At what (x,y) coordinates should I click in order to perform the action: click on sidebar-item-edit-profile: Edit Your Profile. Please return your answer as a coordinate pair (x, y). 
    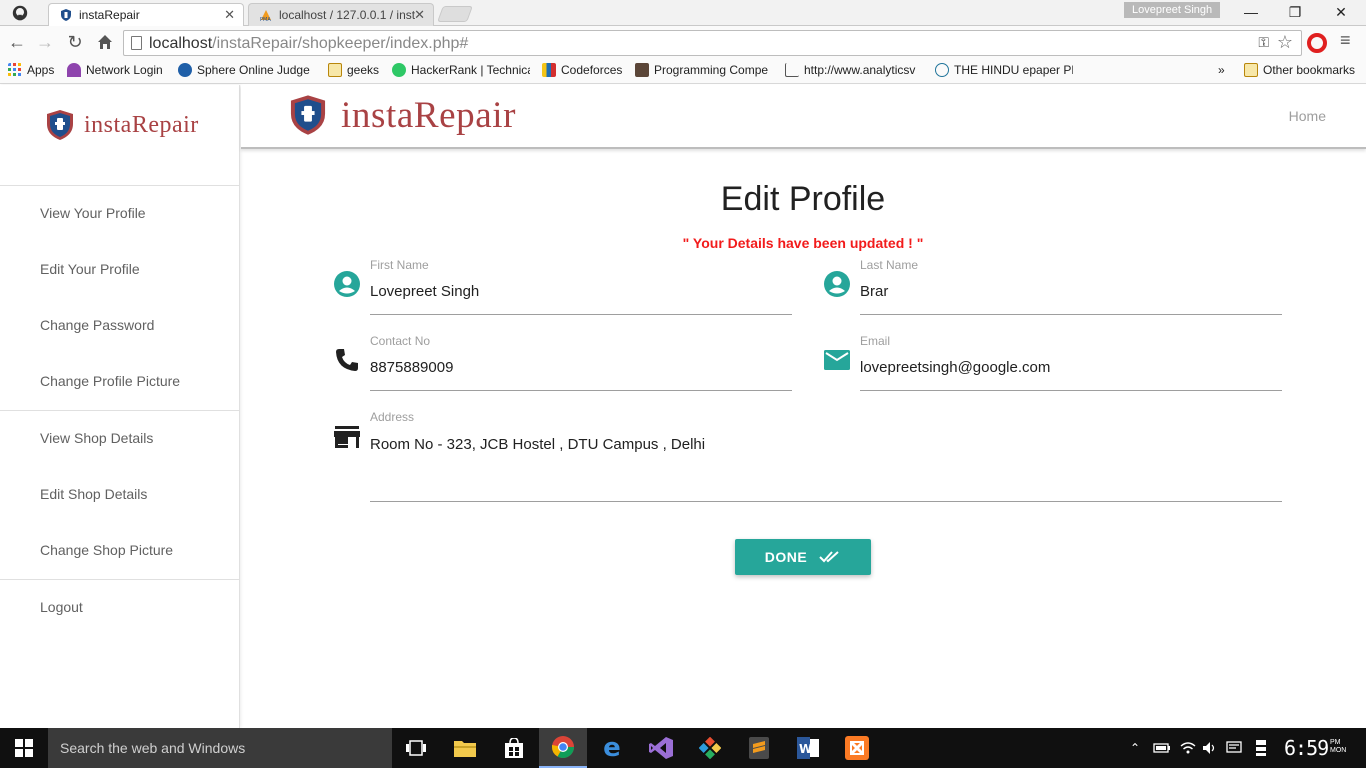
    Looking at the image, I should click on (90, 269).